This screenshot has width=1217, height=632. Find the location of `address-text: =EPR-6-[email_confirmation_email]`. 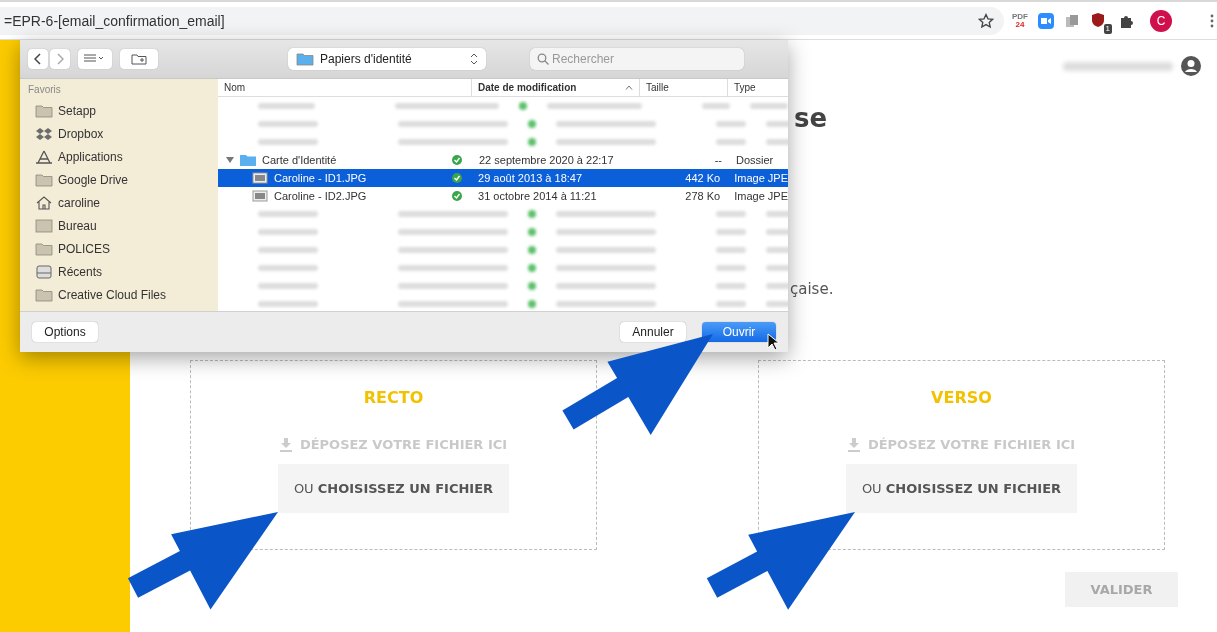

address-text: =EPR-6-[email_confirmation_email] is located at coordinates (114, 20).